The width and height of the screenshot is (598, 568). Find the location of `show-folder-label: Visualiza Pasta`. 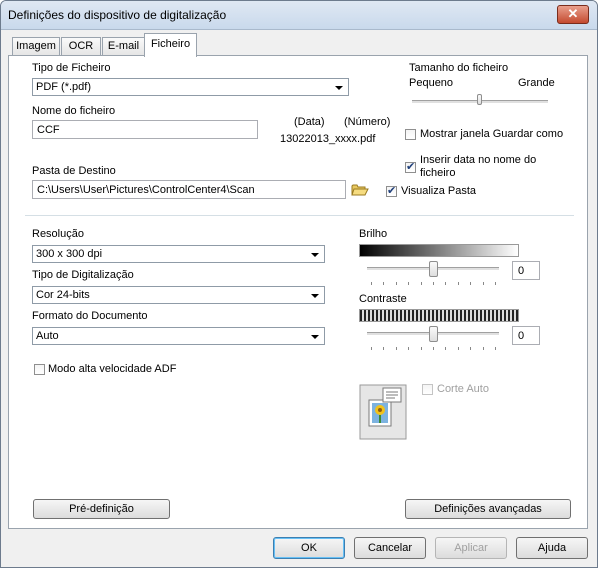

show-folder-label: Visualiza Pasta is located at coordinates (439, 191).